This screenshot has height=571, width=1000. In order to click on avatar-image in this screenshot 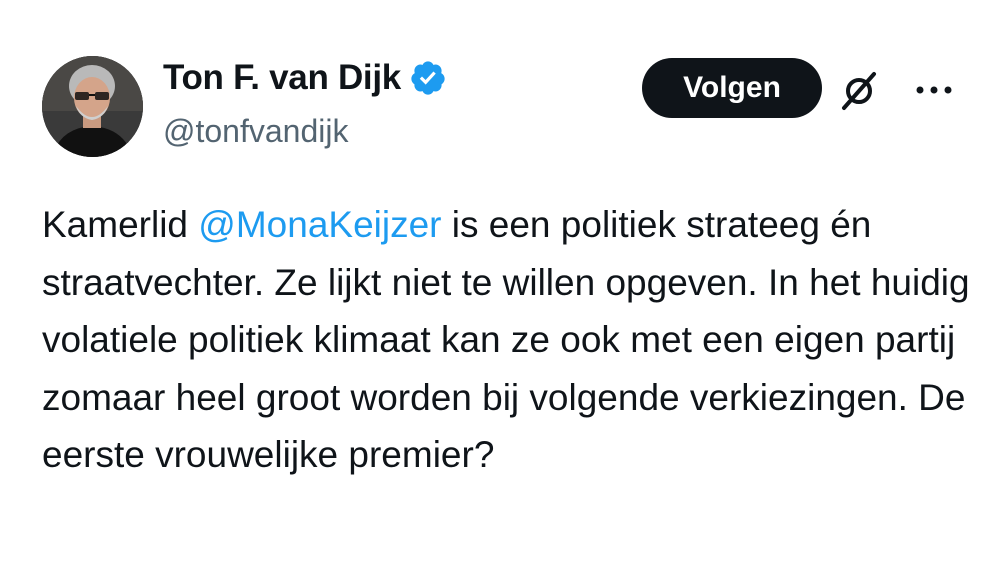, I will do `click(92, 106)`.